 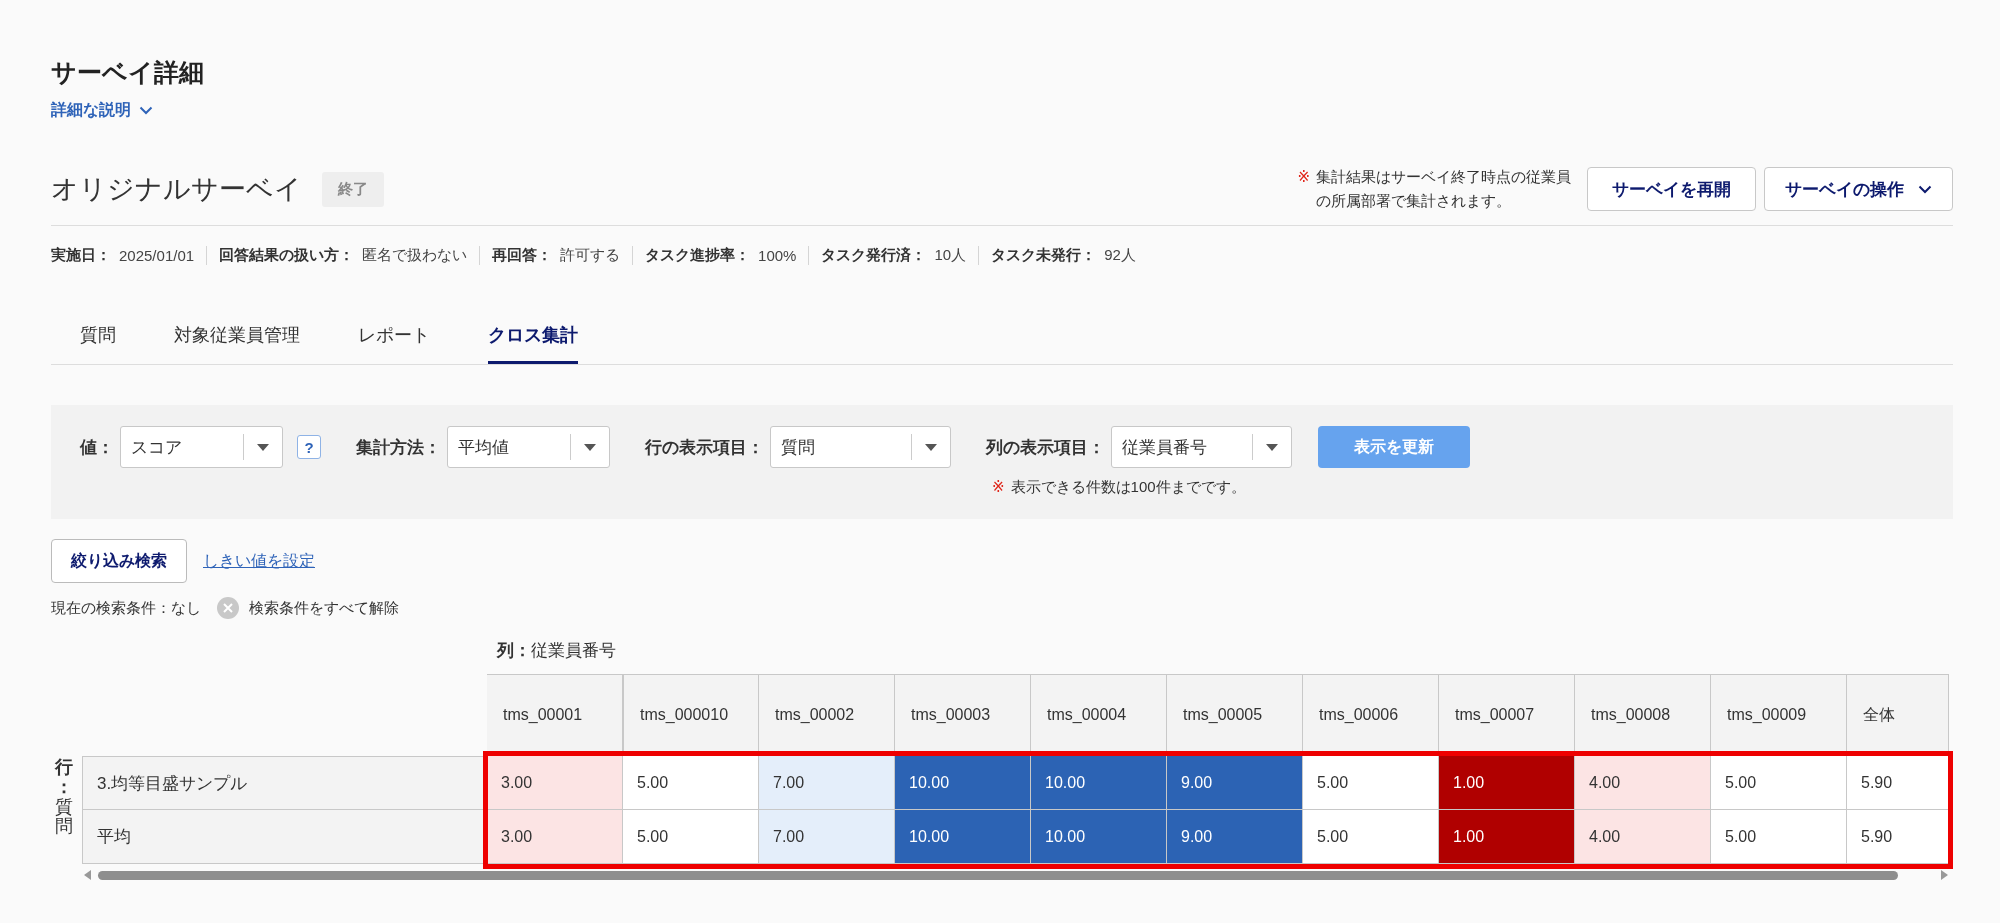 I want to click on row-axis-label: 行：質問, so click(x=64, y=798).